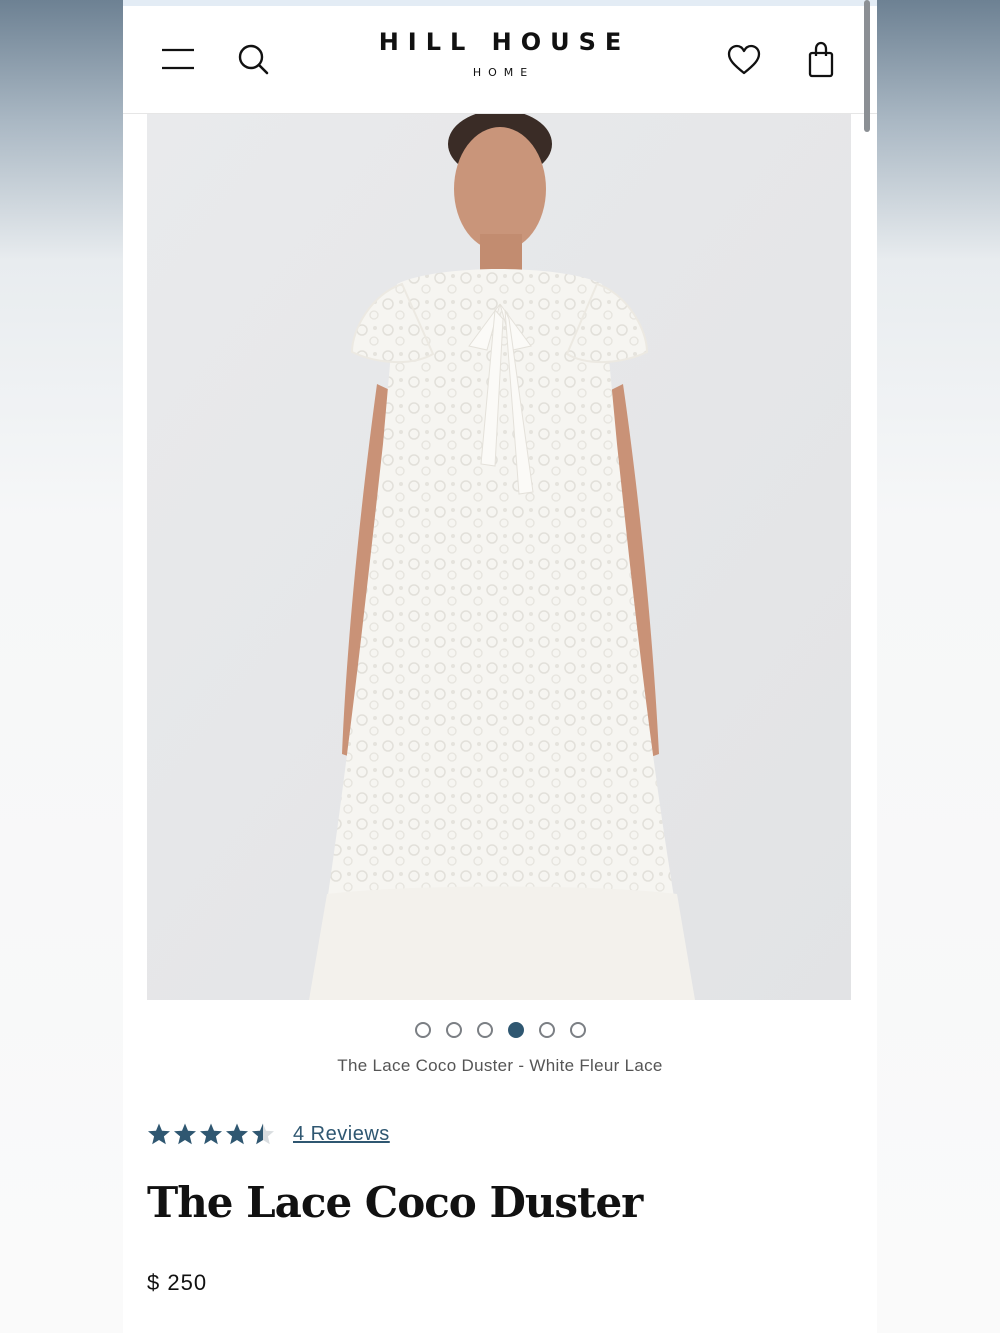  I want to click on site-header: HILL HOUSE HOME, so click(500, 60).